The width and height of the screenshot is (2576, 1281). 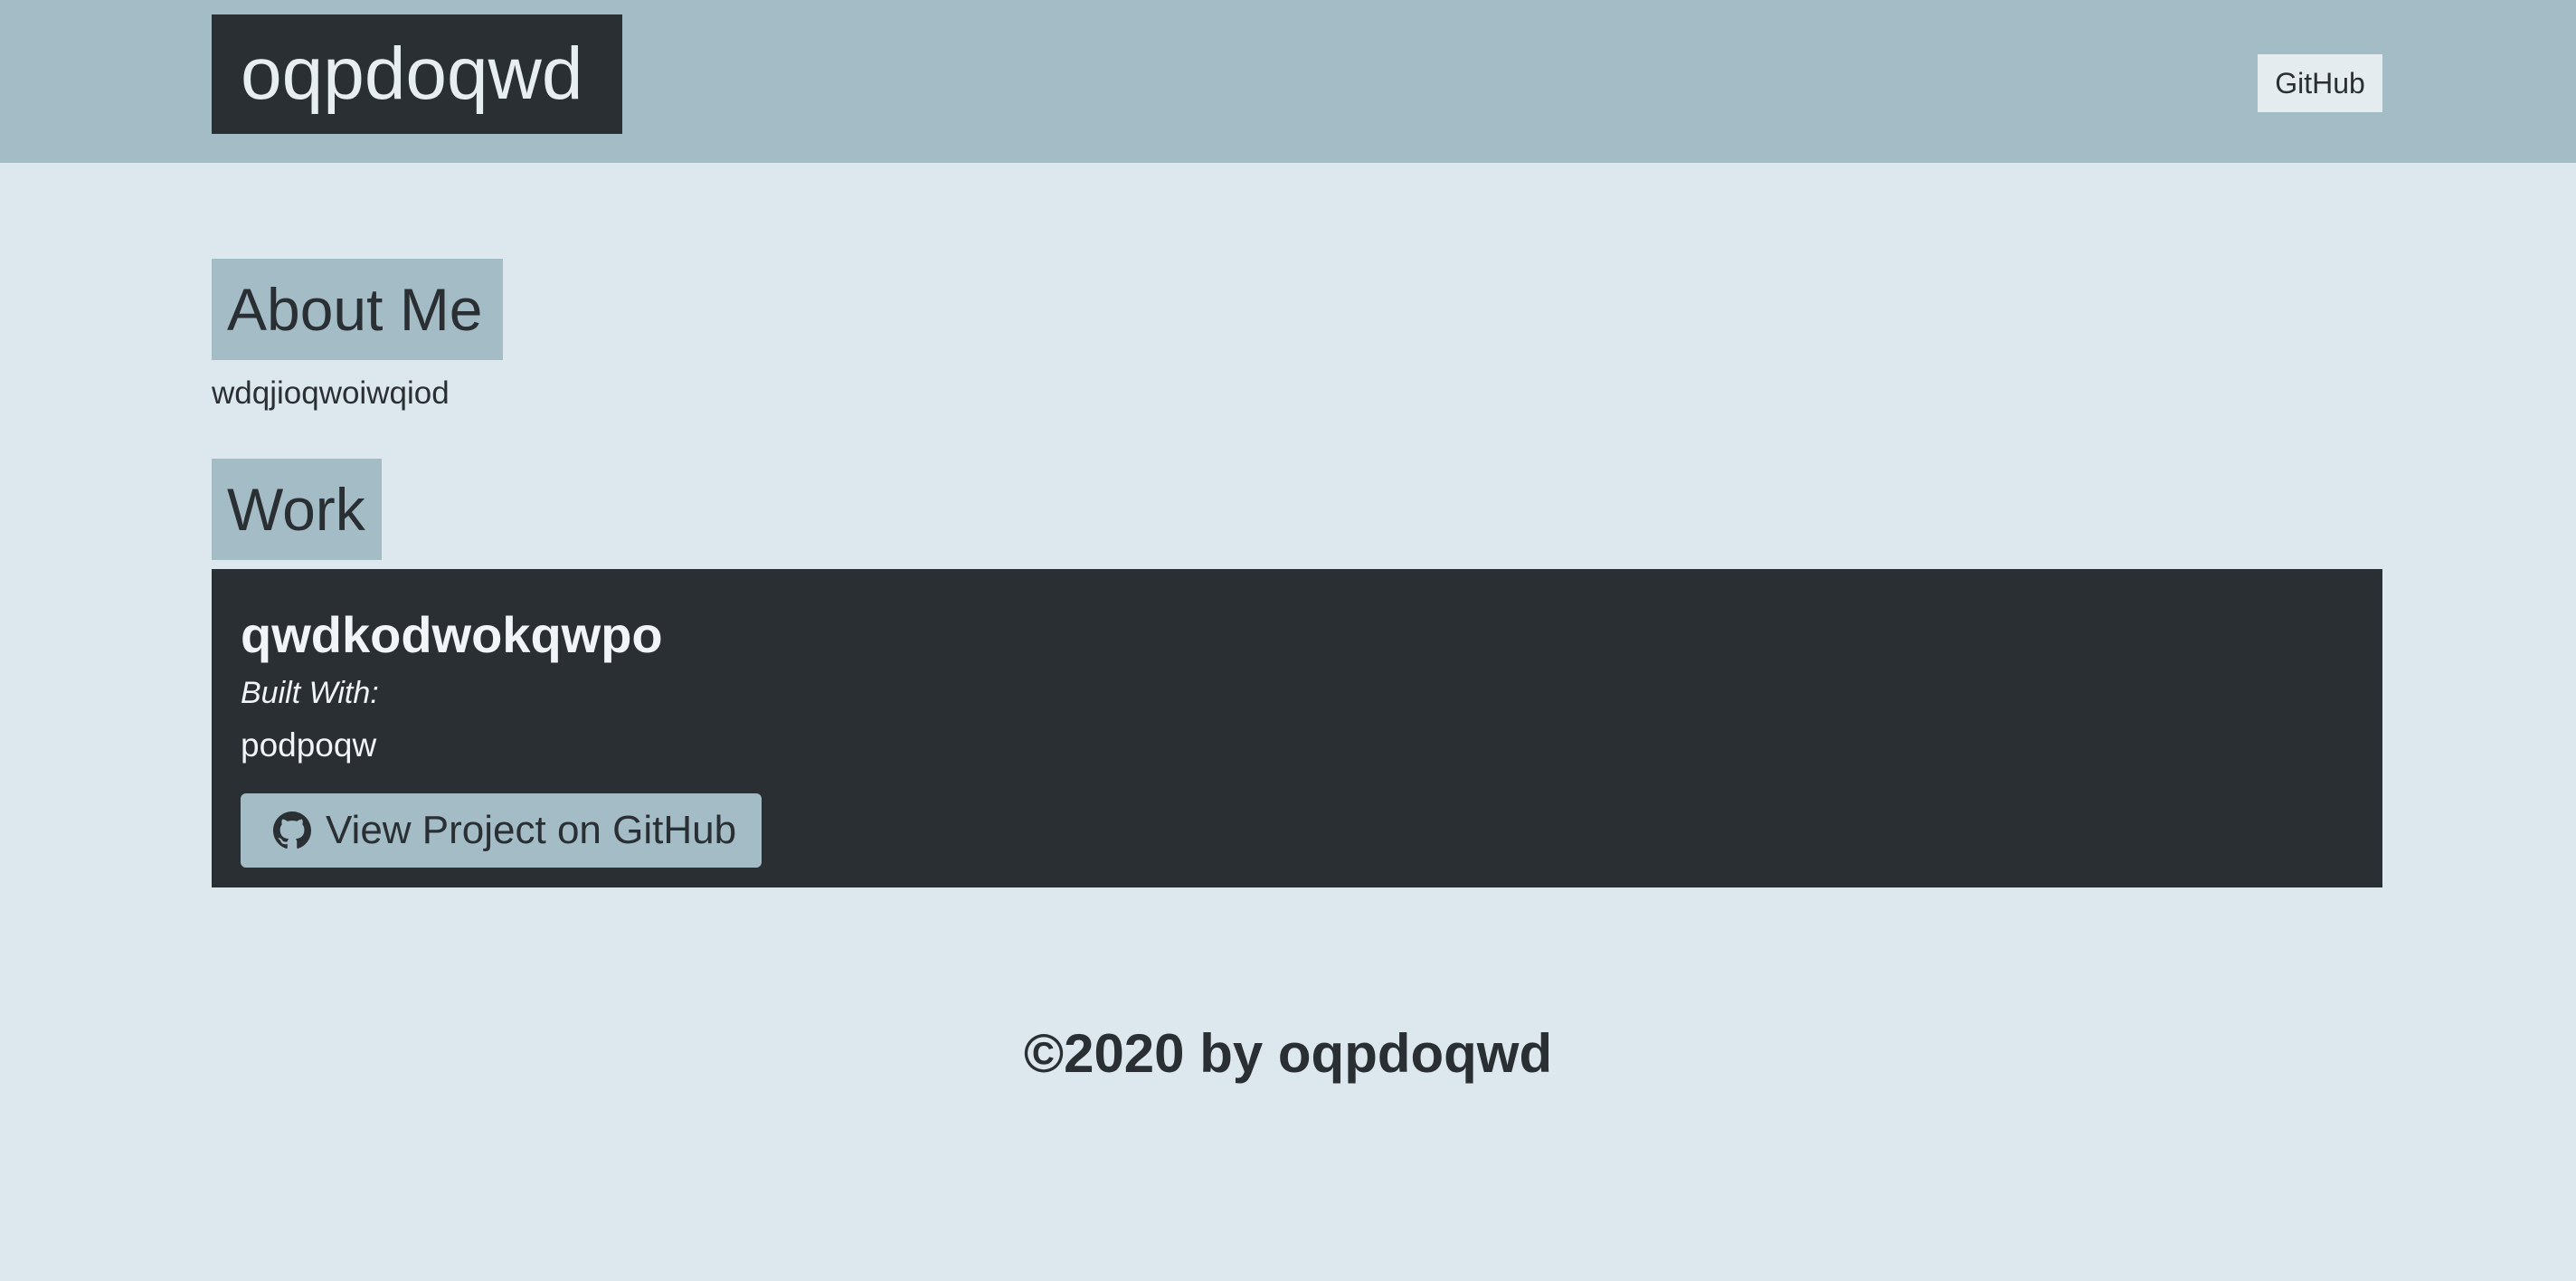 What do you see at coordinates (331, 393) in the screenshot?
I see `about-text: wdqjioqwoiwqiod` at bounding box center [331, 393].